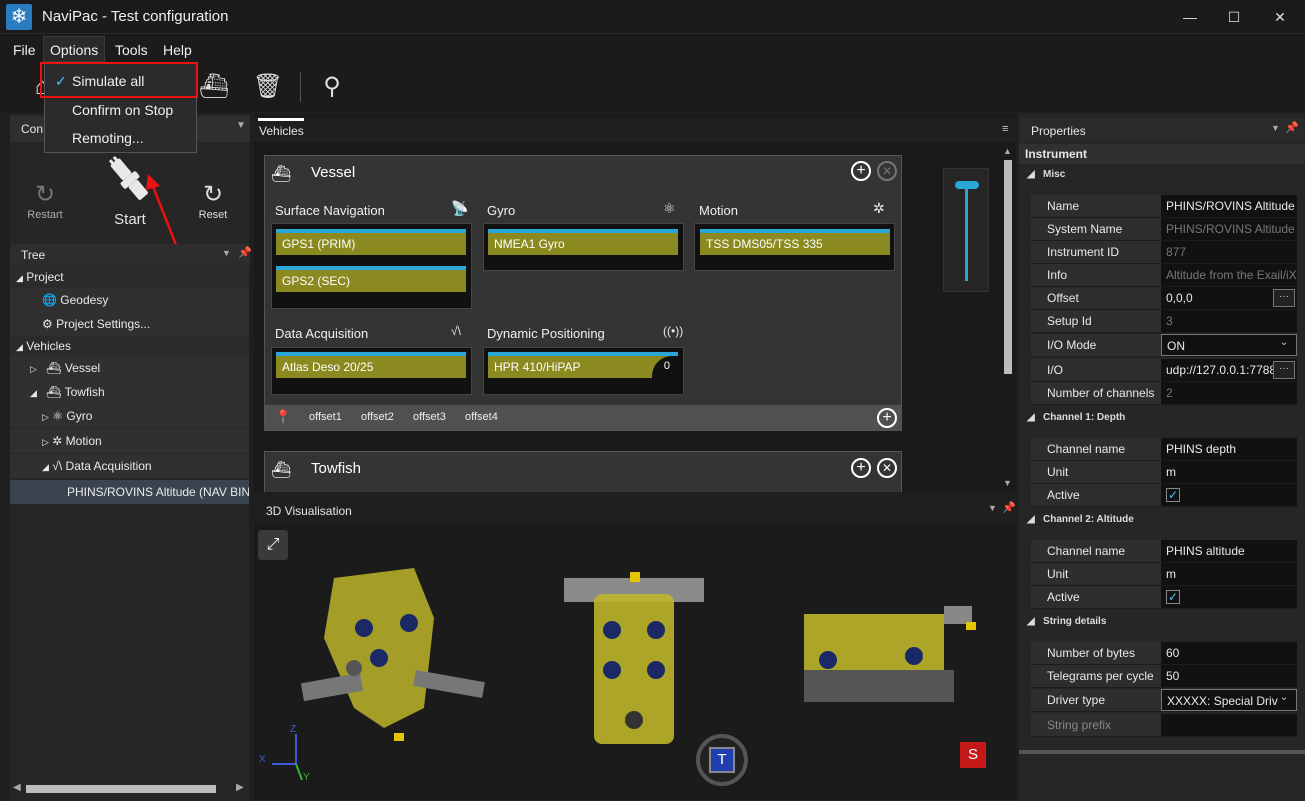 Image resolution: width=1305 pixels, height=801 pixels. What do you see at coordinates (795, 242) in the screenshot?
I see `instrument-tss: TSS DMS05/TSS 335` at bounding box center [795, 242].